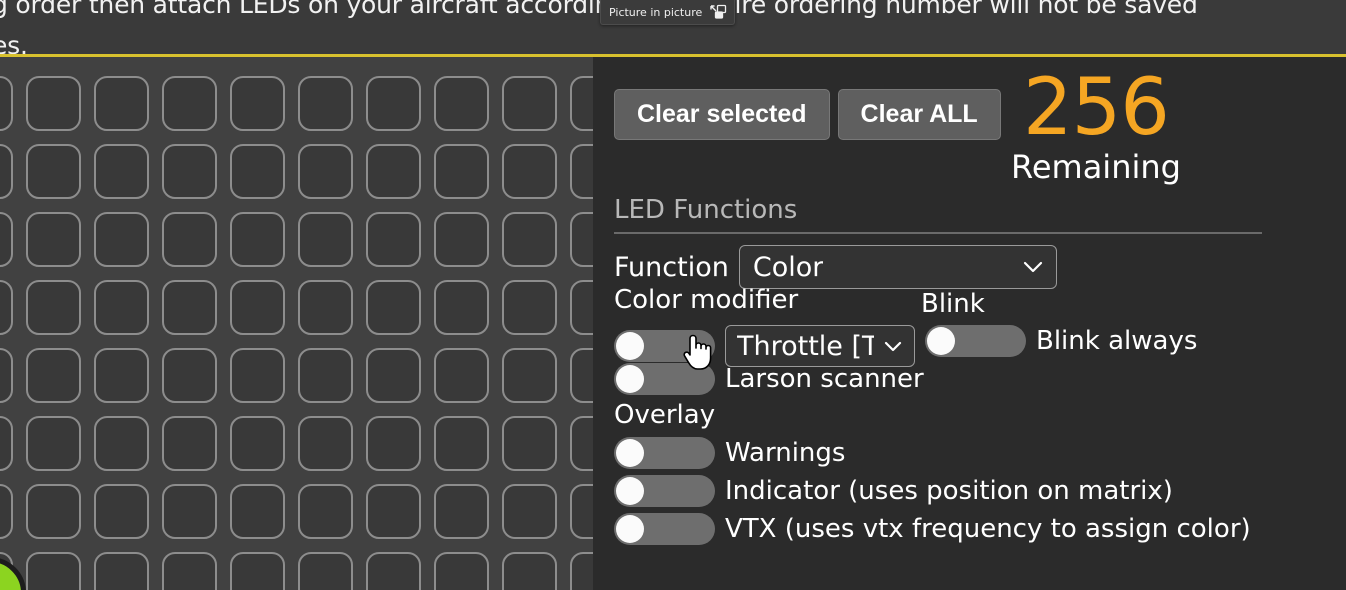  I want to click on overlay-vtx-toggle, so click(664, 529).